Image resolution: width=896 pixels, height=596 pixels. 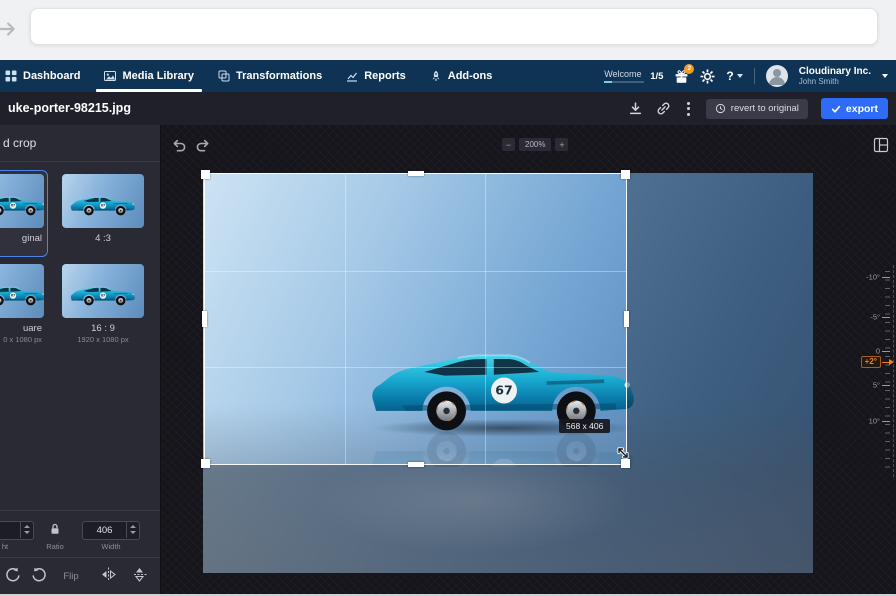 What do you see at coordinates (32, 328) in the screenshot?
I see `preset-label: uare` at bounding box center [32, 328].